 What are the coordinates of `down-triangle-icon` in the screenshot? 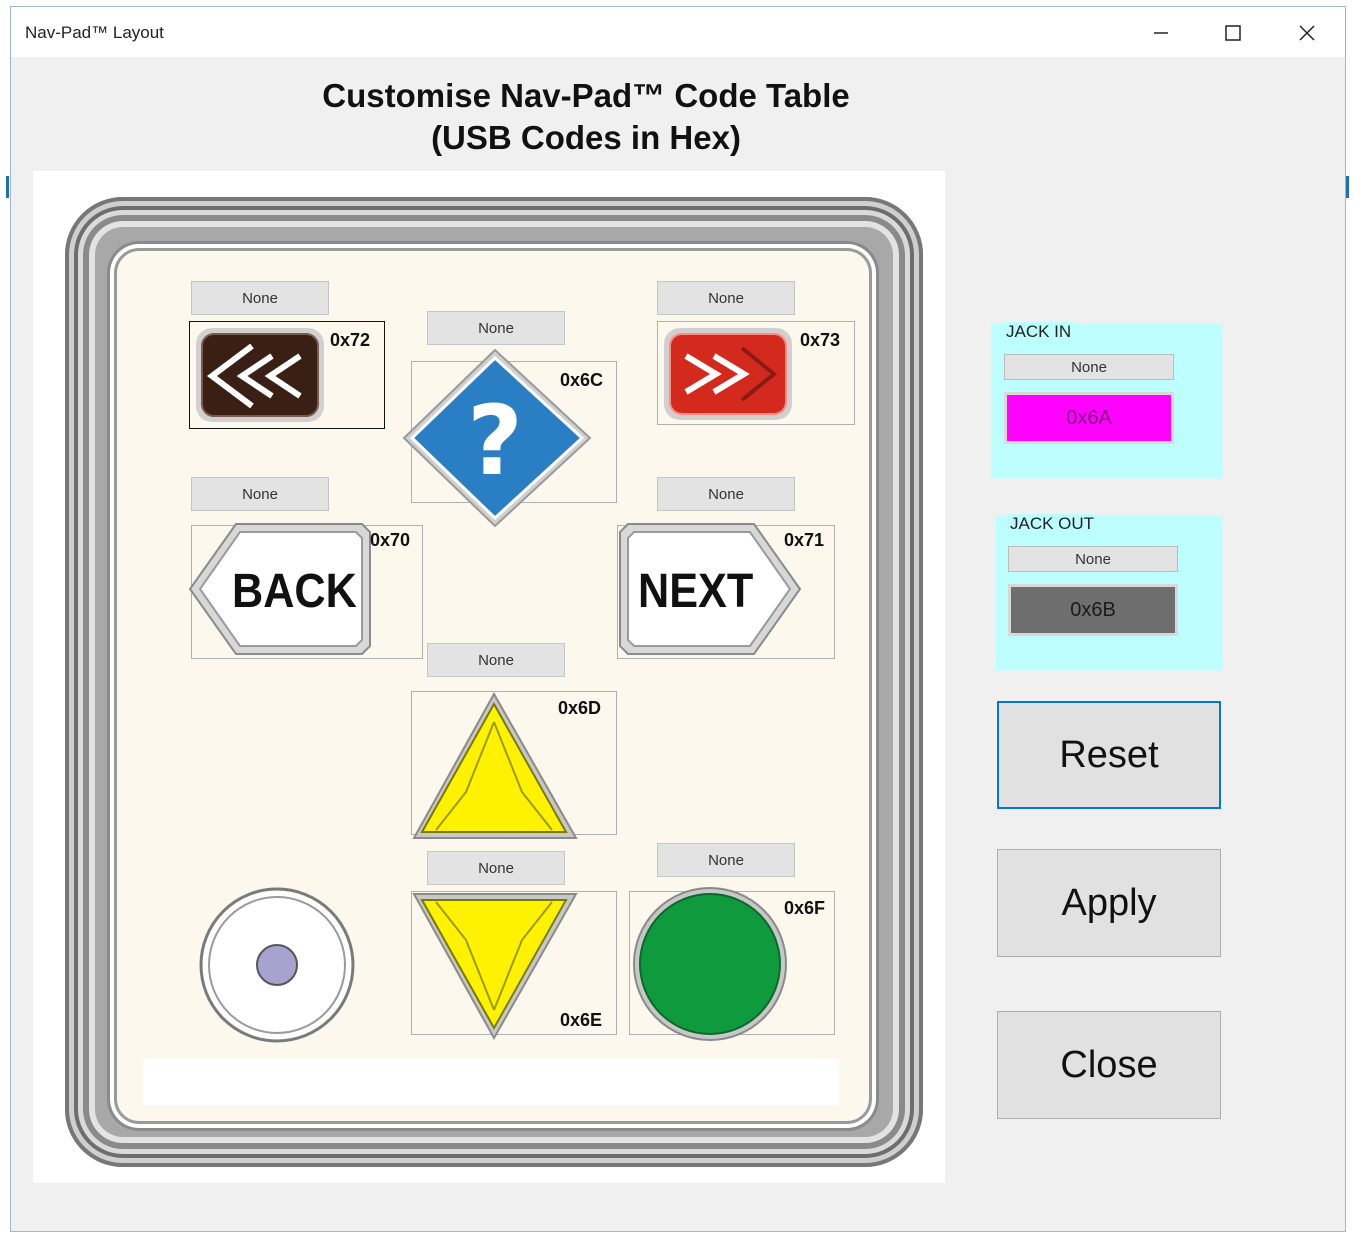 It's located at (495, 967).